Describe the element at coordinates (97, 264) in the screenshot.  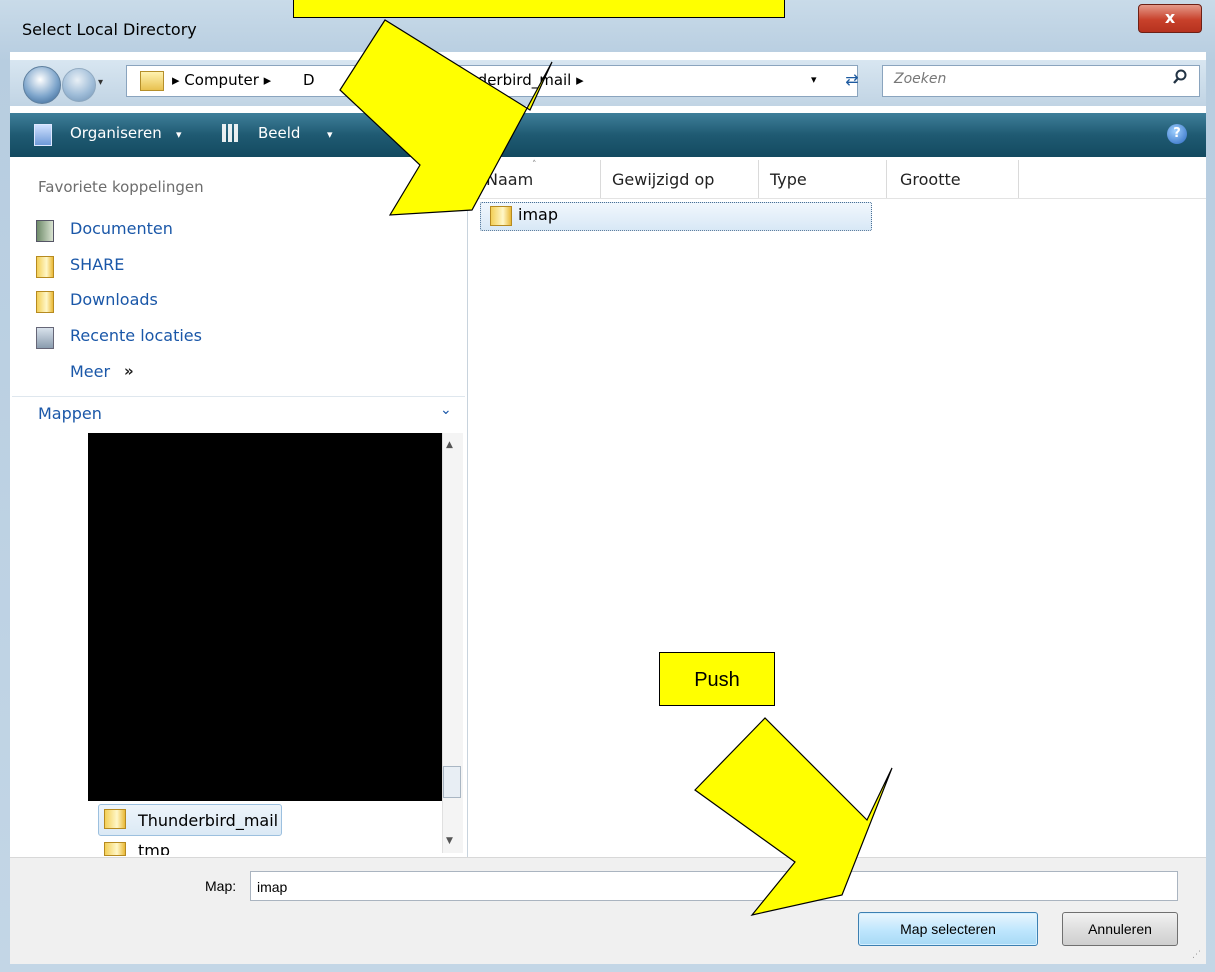
I see `sidebar-item-share: SHARE` at that location.